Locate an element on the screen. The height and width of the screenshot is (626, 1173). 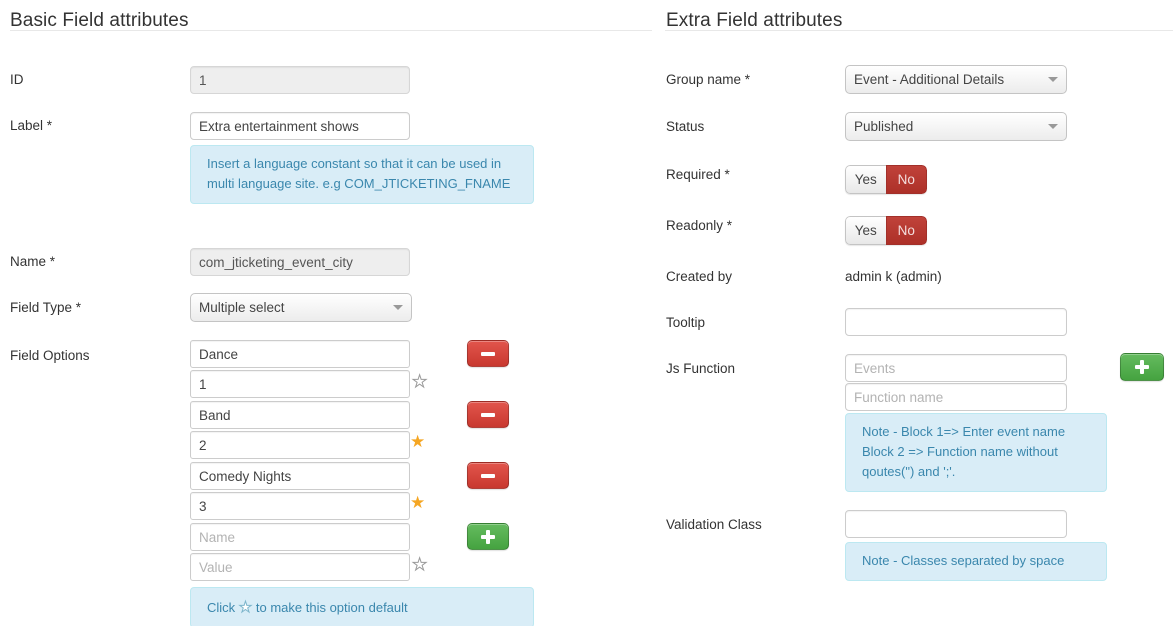
extra-heading-divider is located at coordinates (919, 30).